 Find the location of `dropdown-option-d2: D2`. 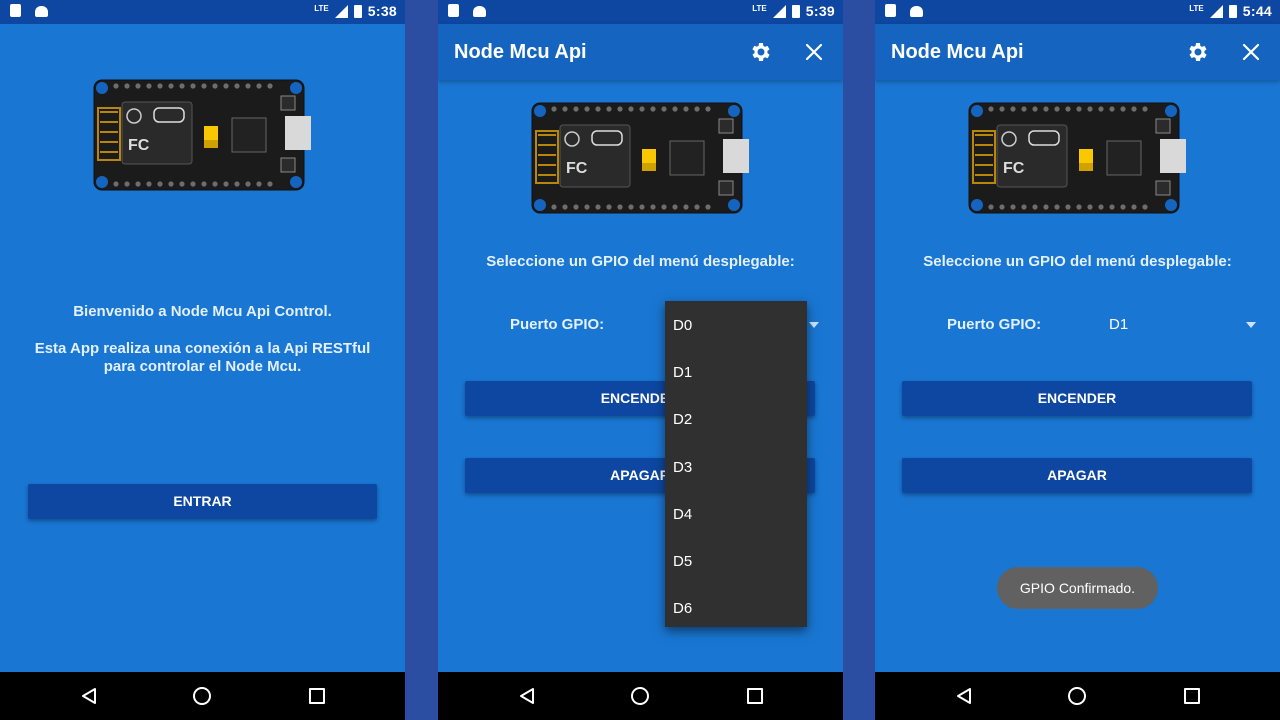

dropdown-option-d2: D2 is located at coordinates (682, 419).